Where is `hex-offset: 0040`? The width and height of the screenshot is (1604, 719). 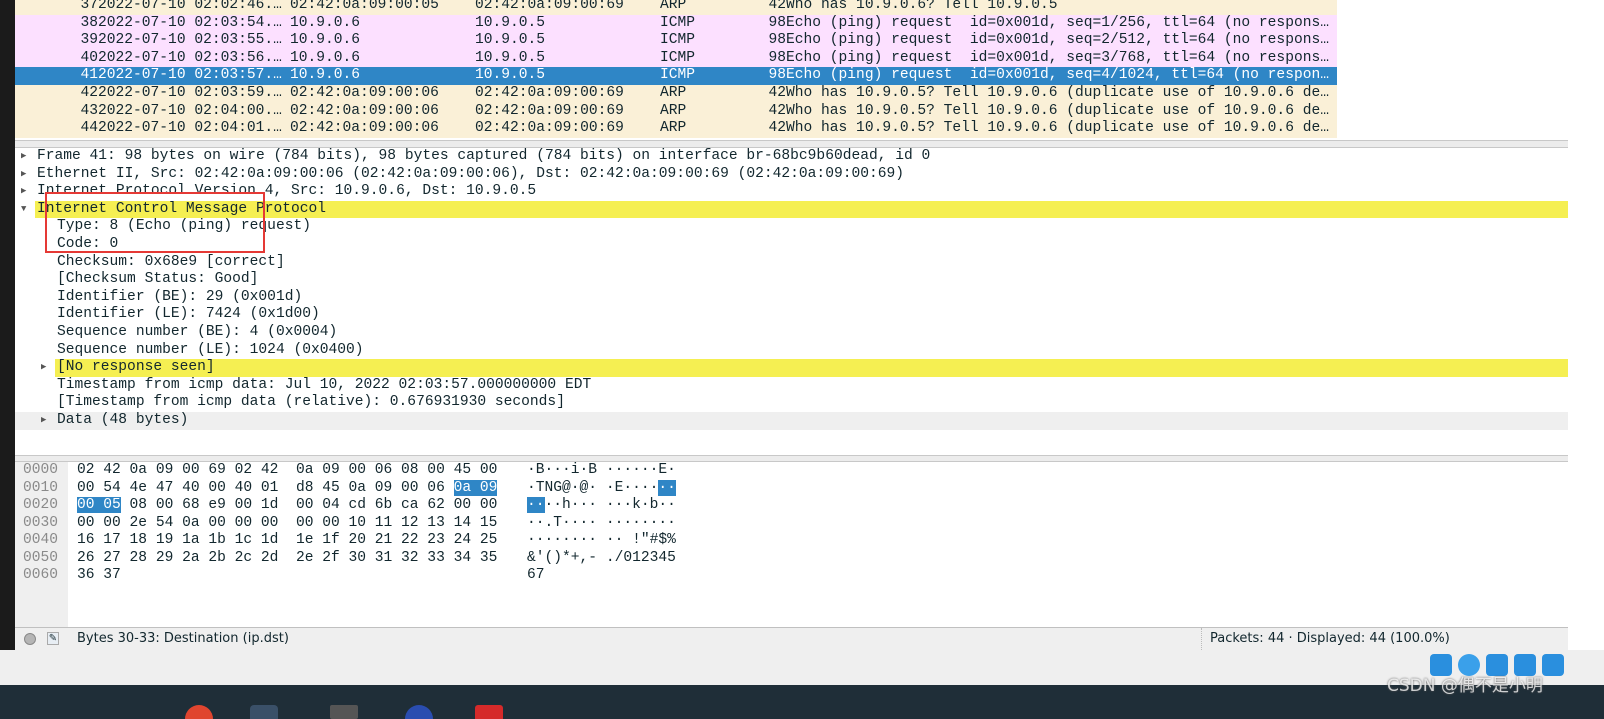
hex-offset: 0040 is located at coordinates (41, 540).